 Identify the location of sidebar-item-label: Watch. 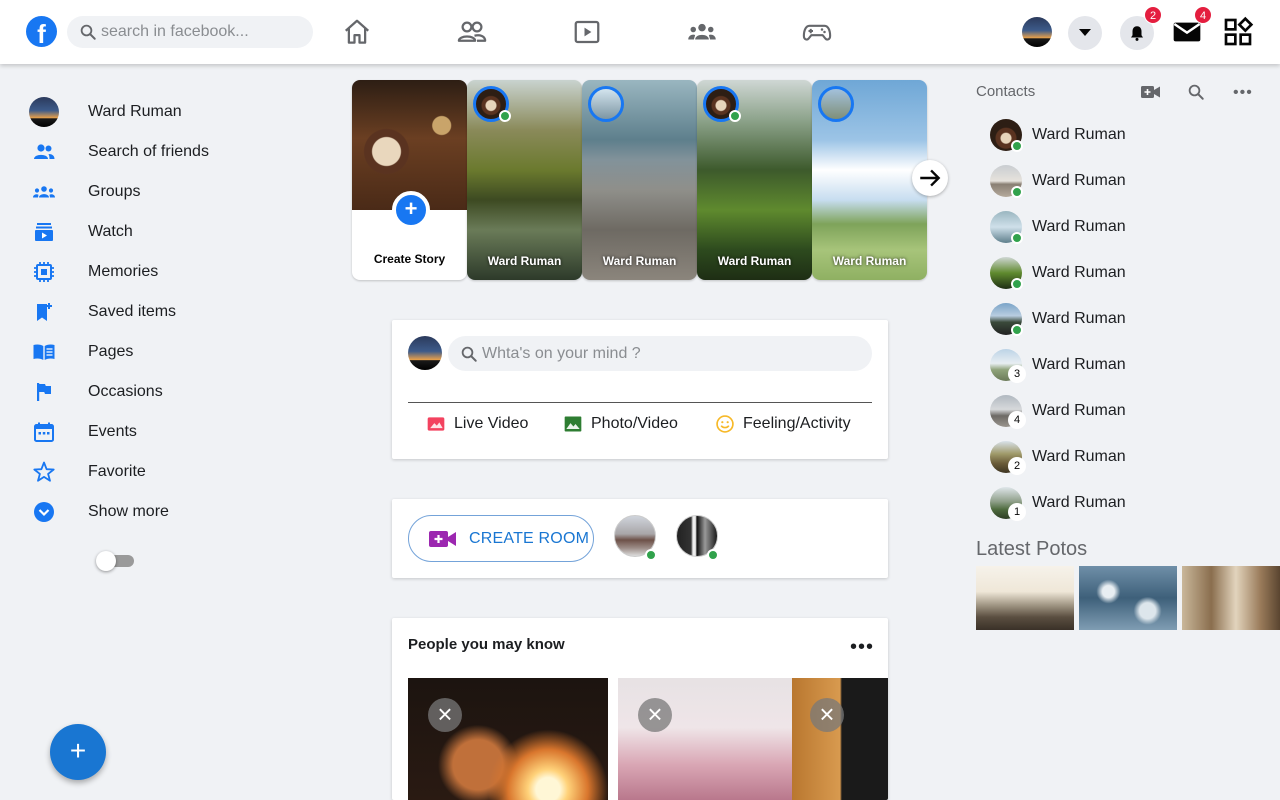
(110, 231).